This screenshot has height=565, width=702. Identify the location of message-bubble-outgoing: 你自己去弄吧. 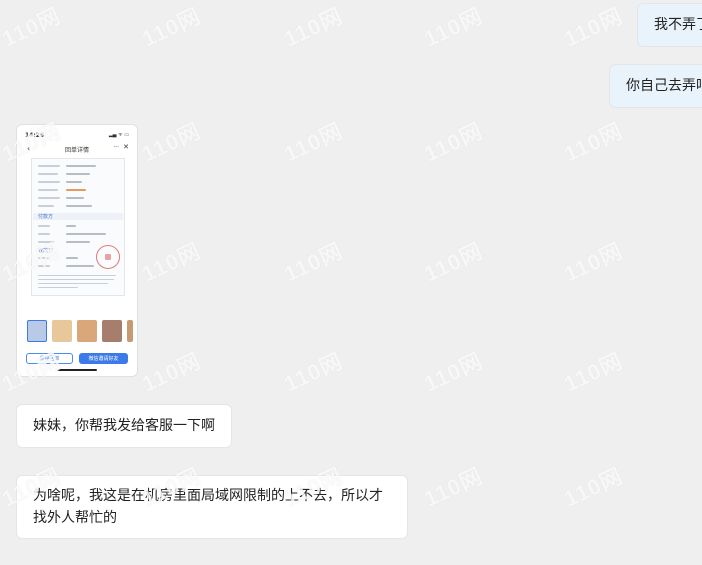
(656, 86).